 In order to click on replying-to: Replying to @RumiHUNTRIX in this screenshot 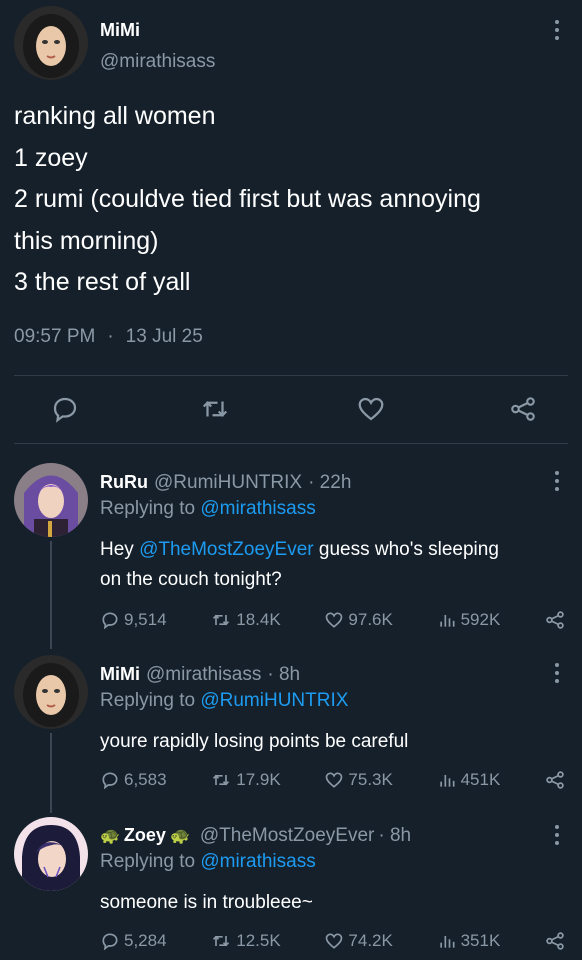, I will do `click(224, 701)`.